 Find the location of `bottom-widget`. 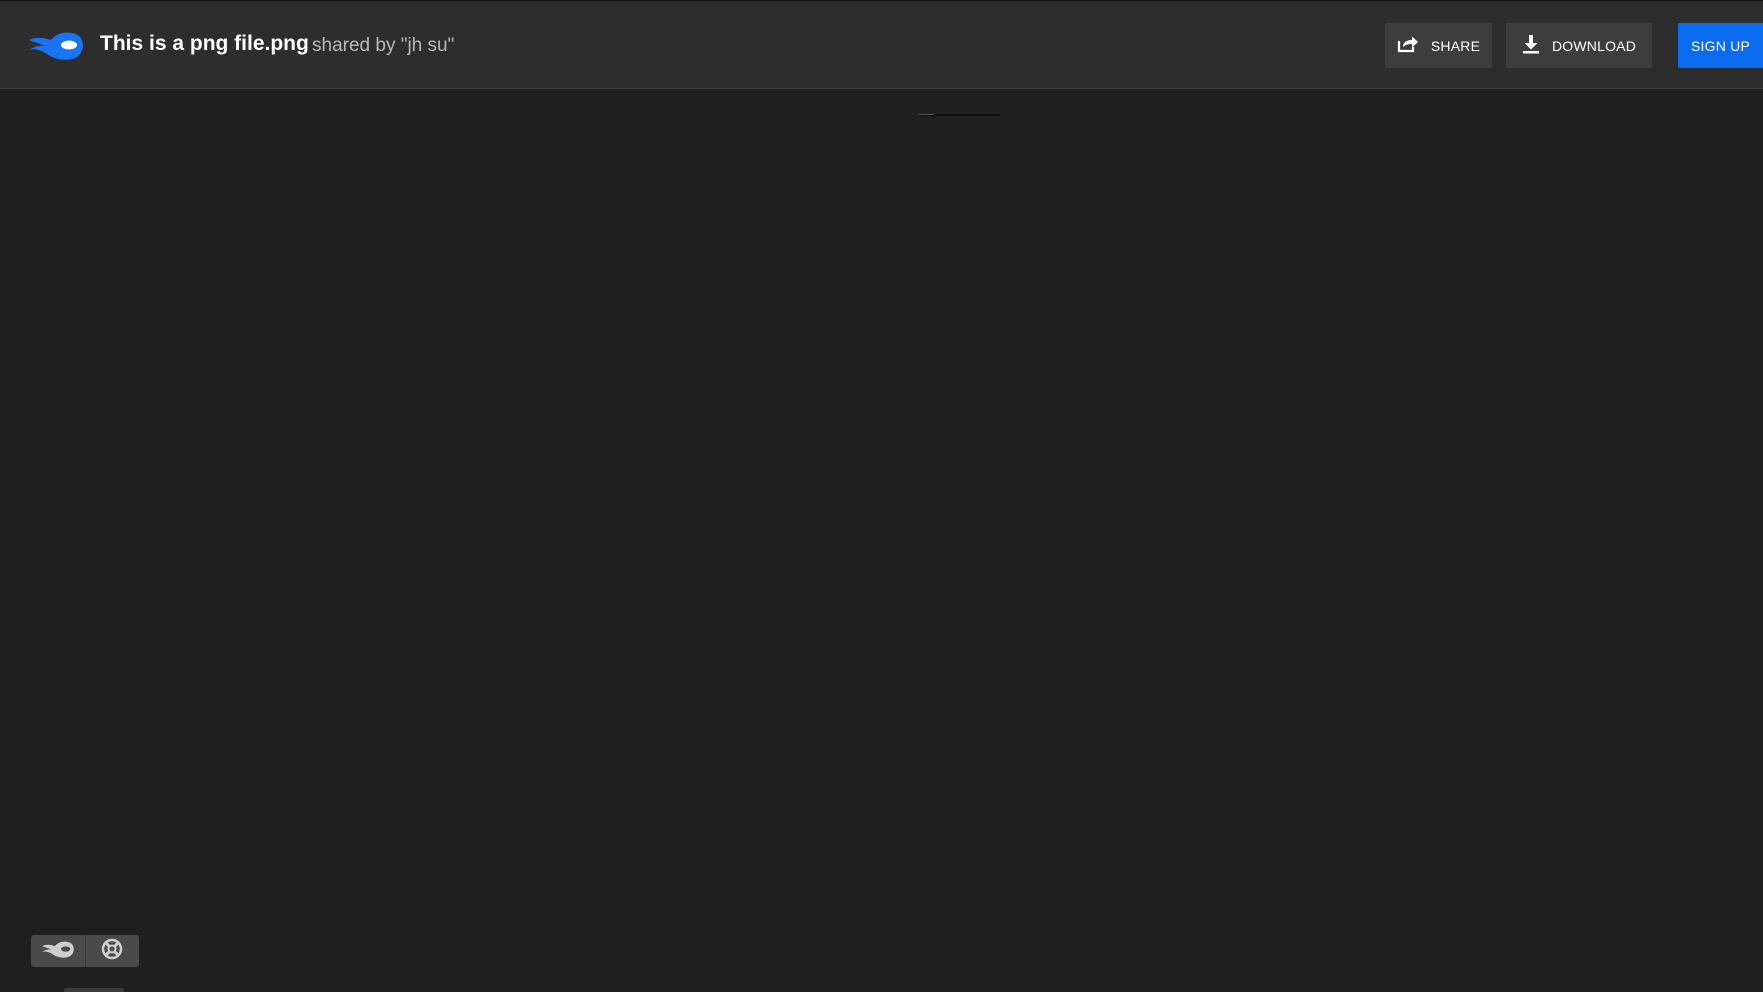

bottom-widget is located at coordinates (85, 951).